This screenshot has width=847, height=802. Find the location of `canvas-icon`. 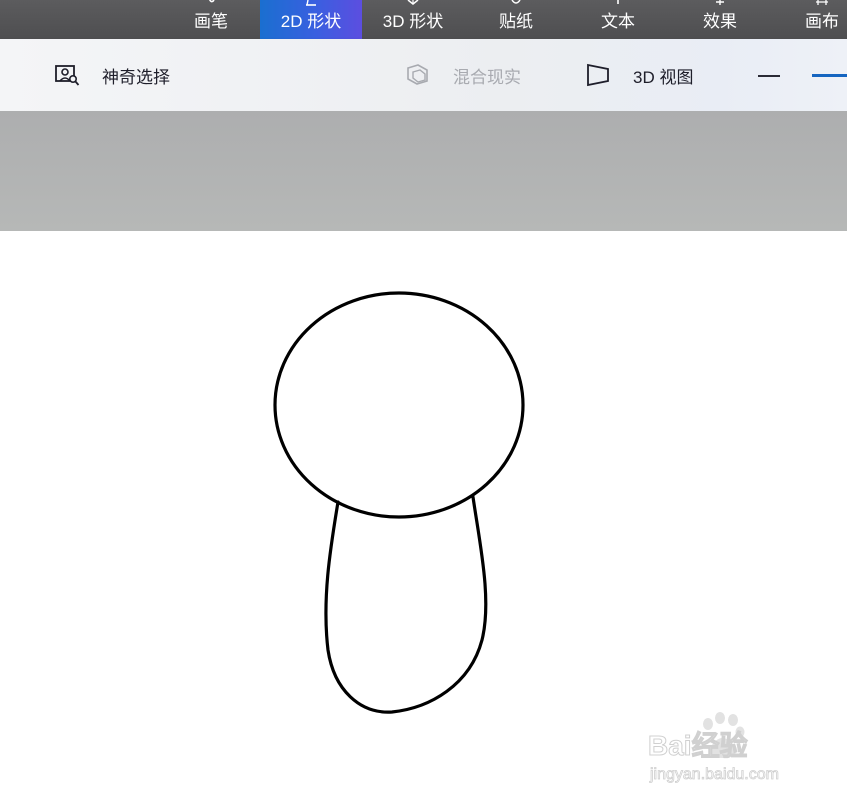

canvas-icon is located at coordinates (822, 2).